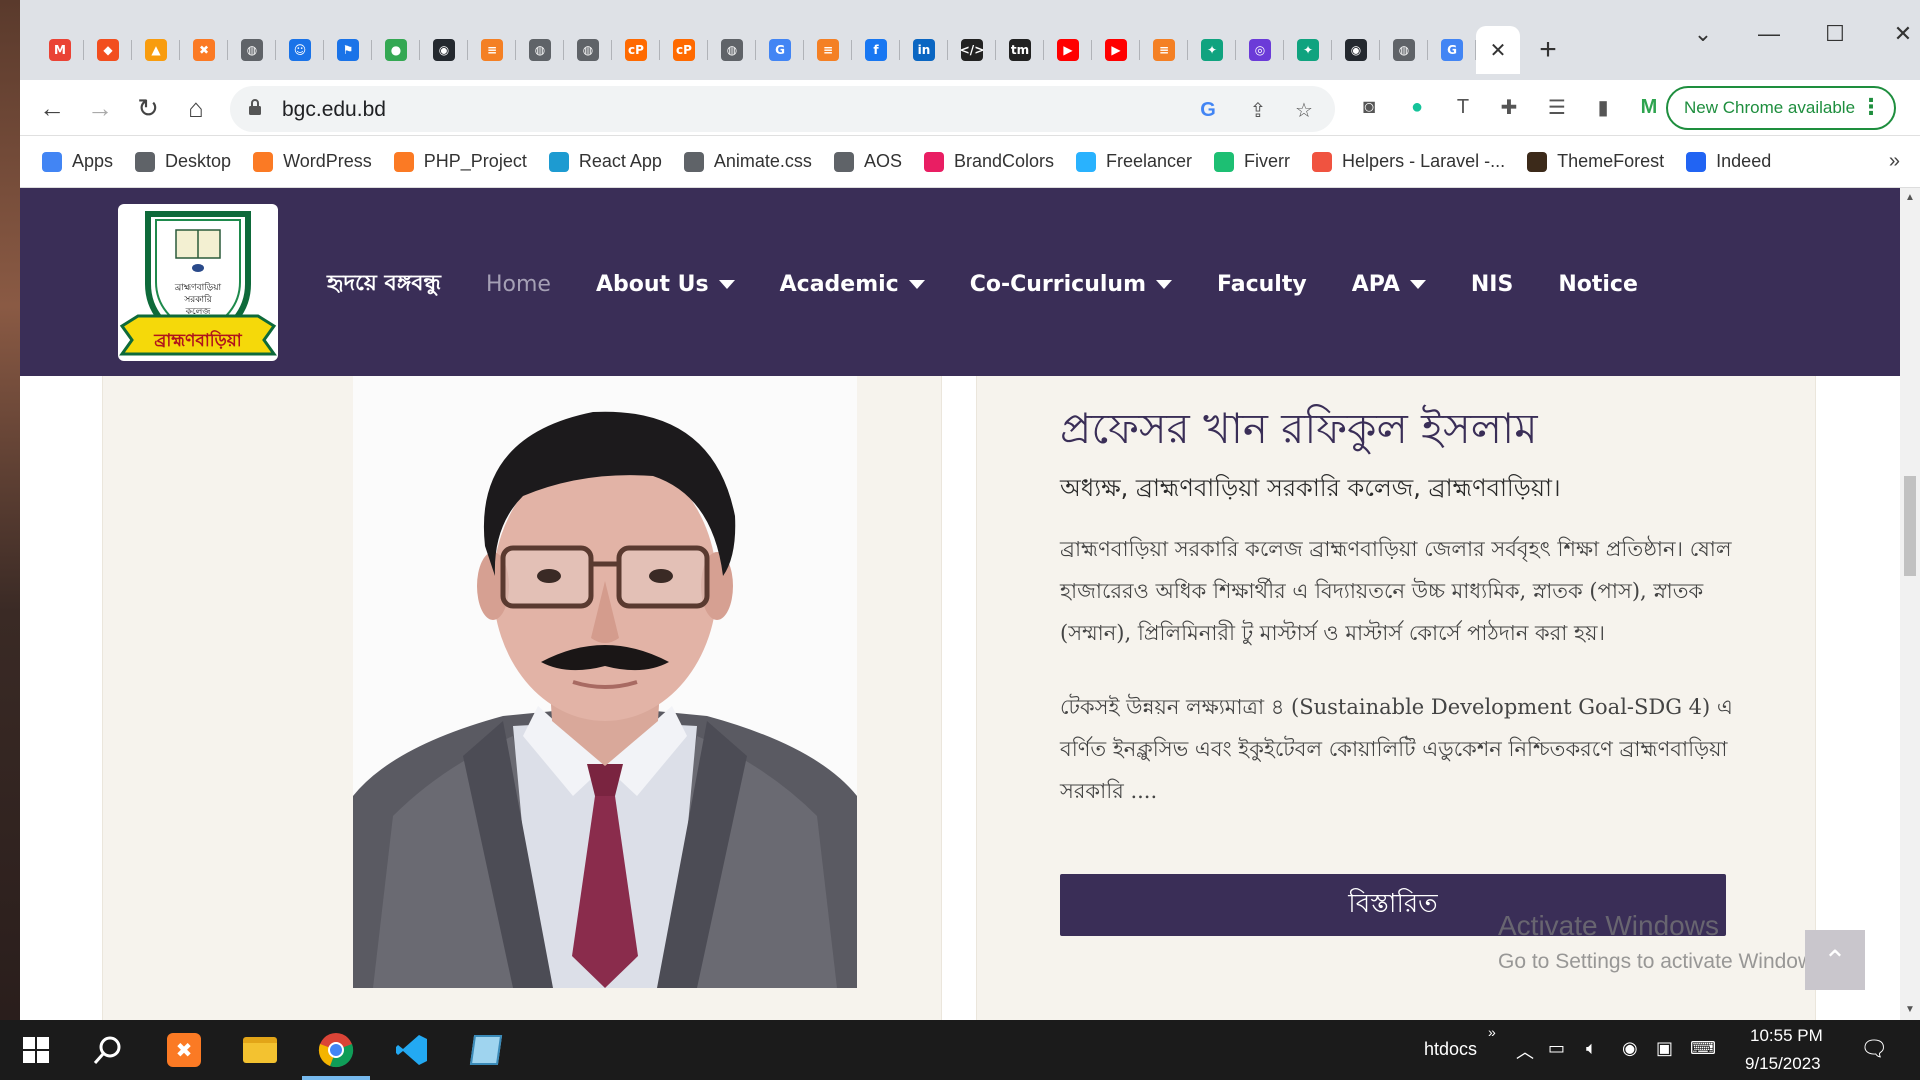 Image resolution: width=1920 pixels, height=1080 pixels. Describe the element at coordinates (183, 161) in the screenshot. I see `bookmark-item: Desktop` at that location.